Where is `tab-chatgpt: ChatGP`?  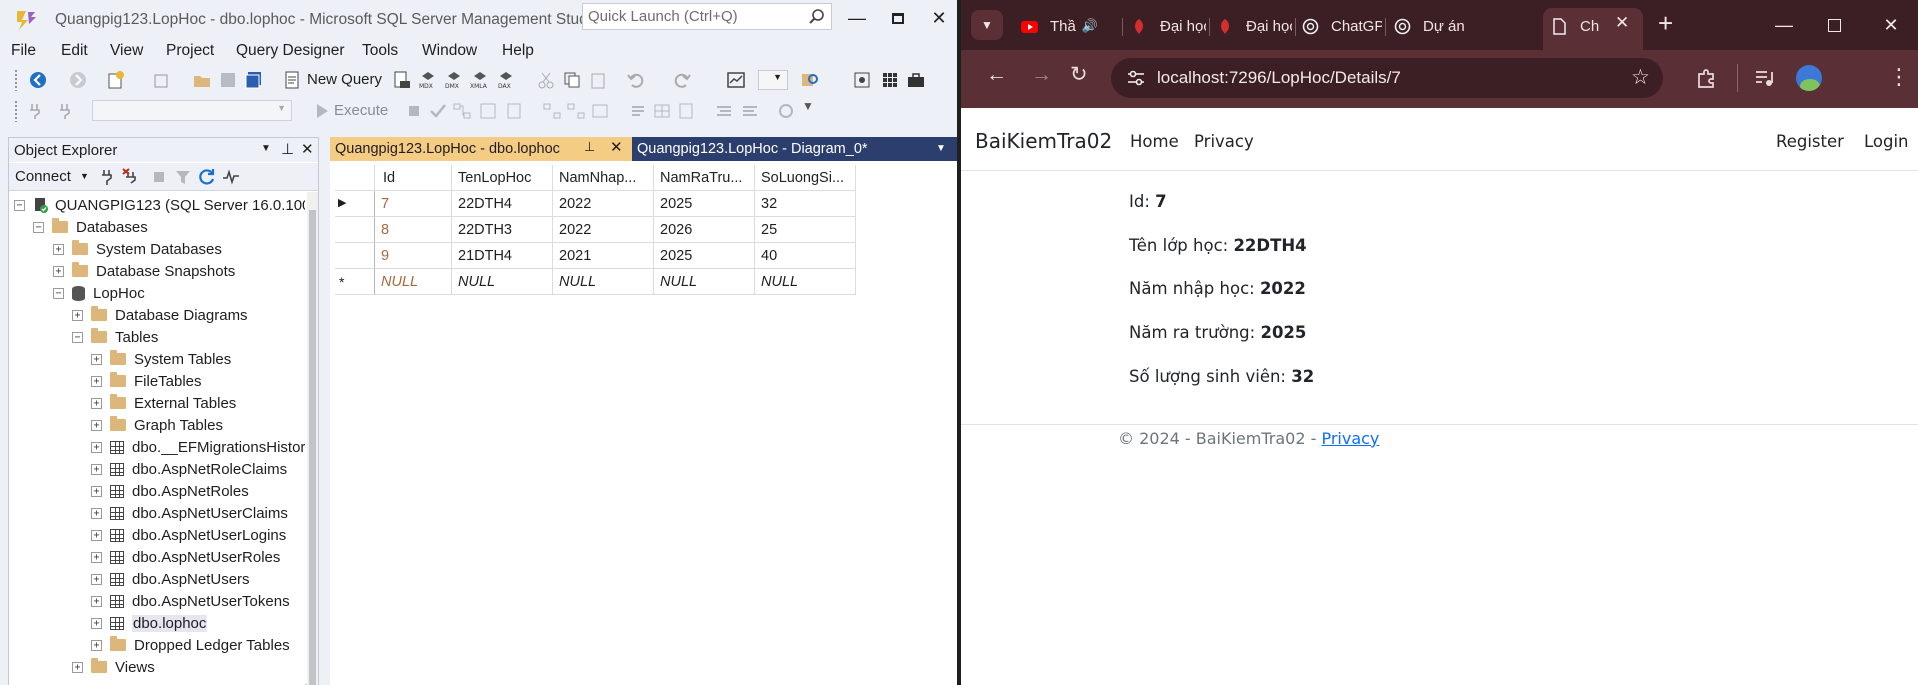 tab-chatgpt: ChatGP is located at coordinates (1342, 26).